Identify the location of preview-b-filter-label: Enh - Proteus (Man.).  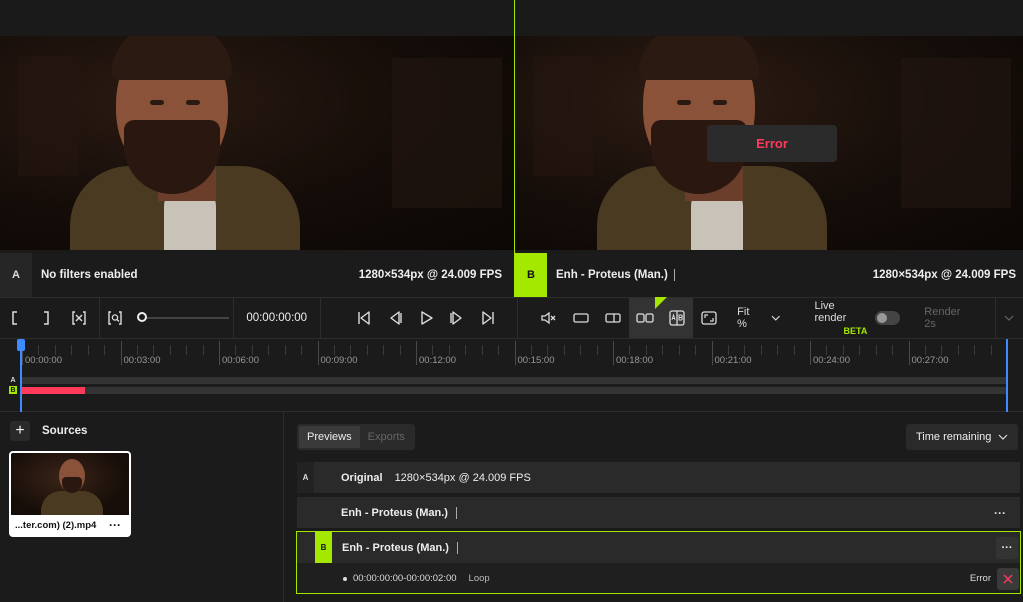
(615, 275).